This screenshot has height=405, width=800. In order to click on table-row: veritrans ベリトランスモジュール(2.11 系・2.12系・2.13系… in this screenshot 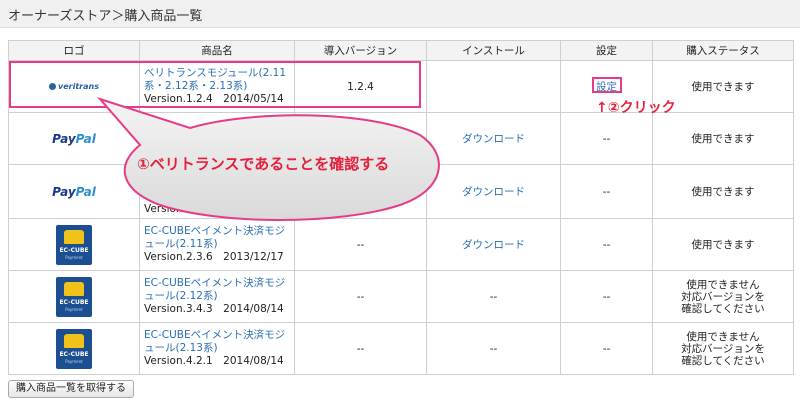, I will do `click(401, 86)`.